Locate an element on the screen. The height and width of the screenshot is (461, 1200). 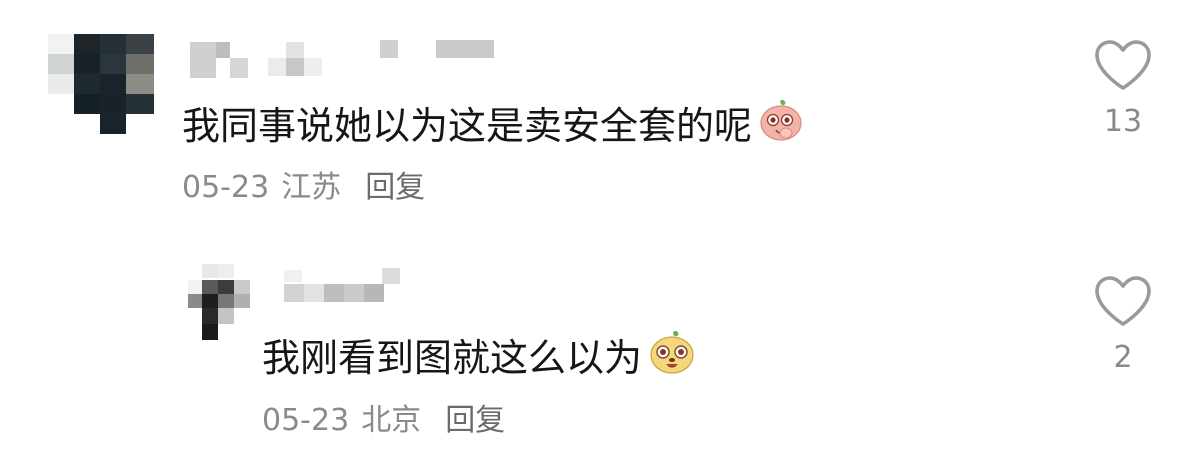
like-count: 2 is located at coordinates (1123, 357).